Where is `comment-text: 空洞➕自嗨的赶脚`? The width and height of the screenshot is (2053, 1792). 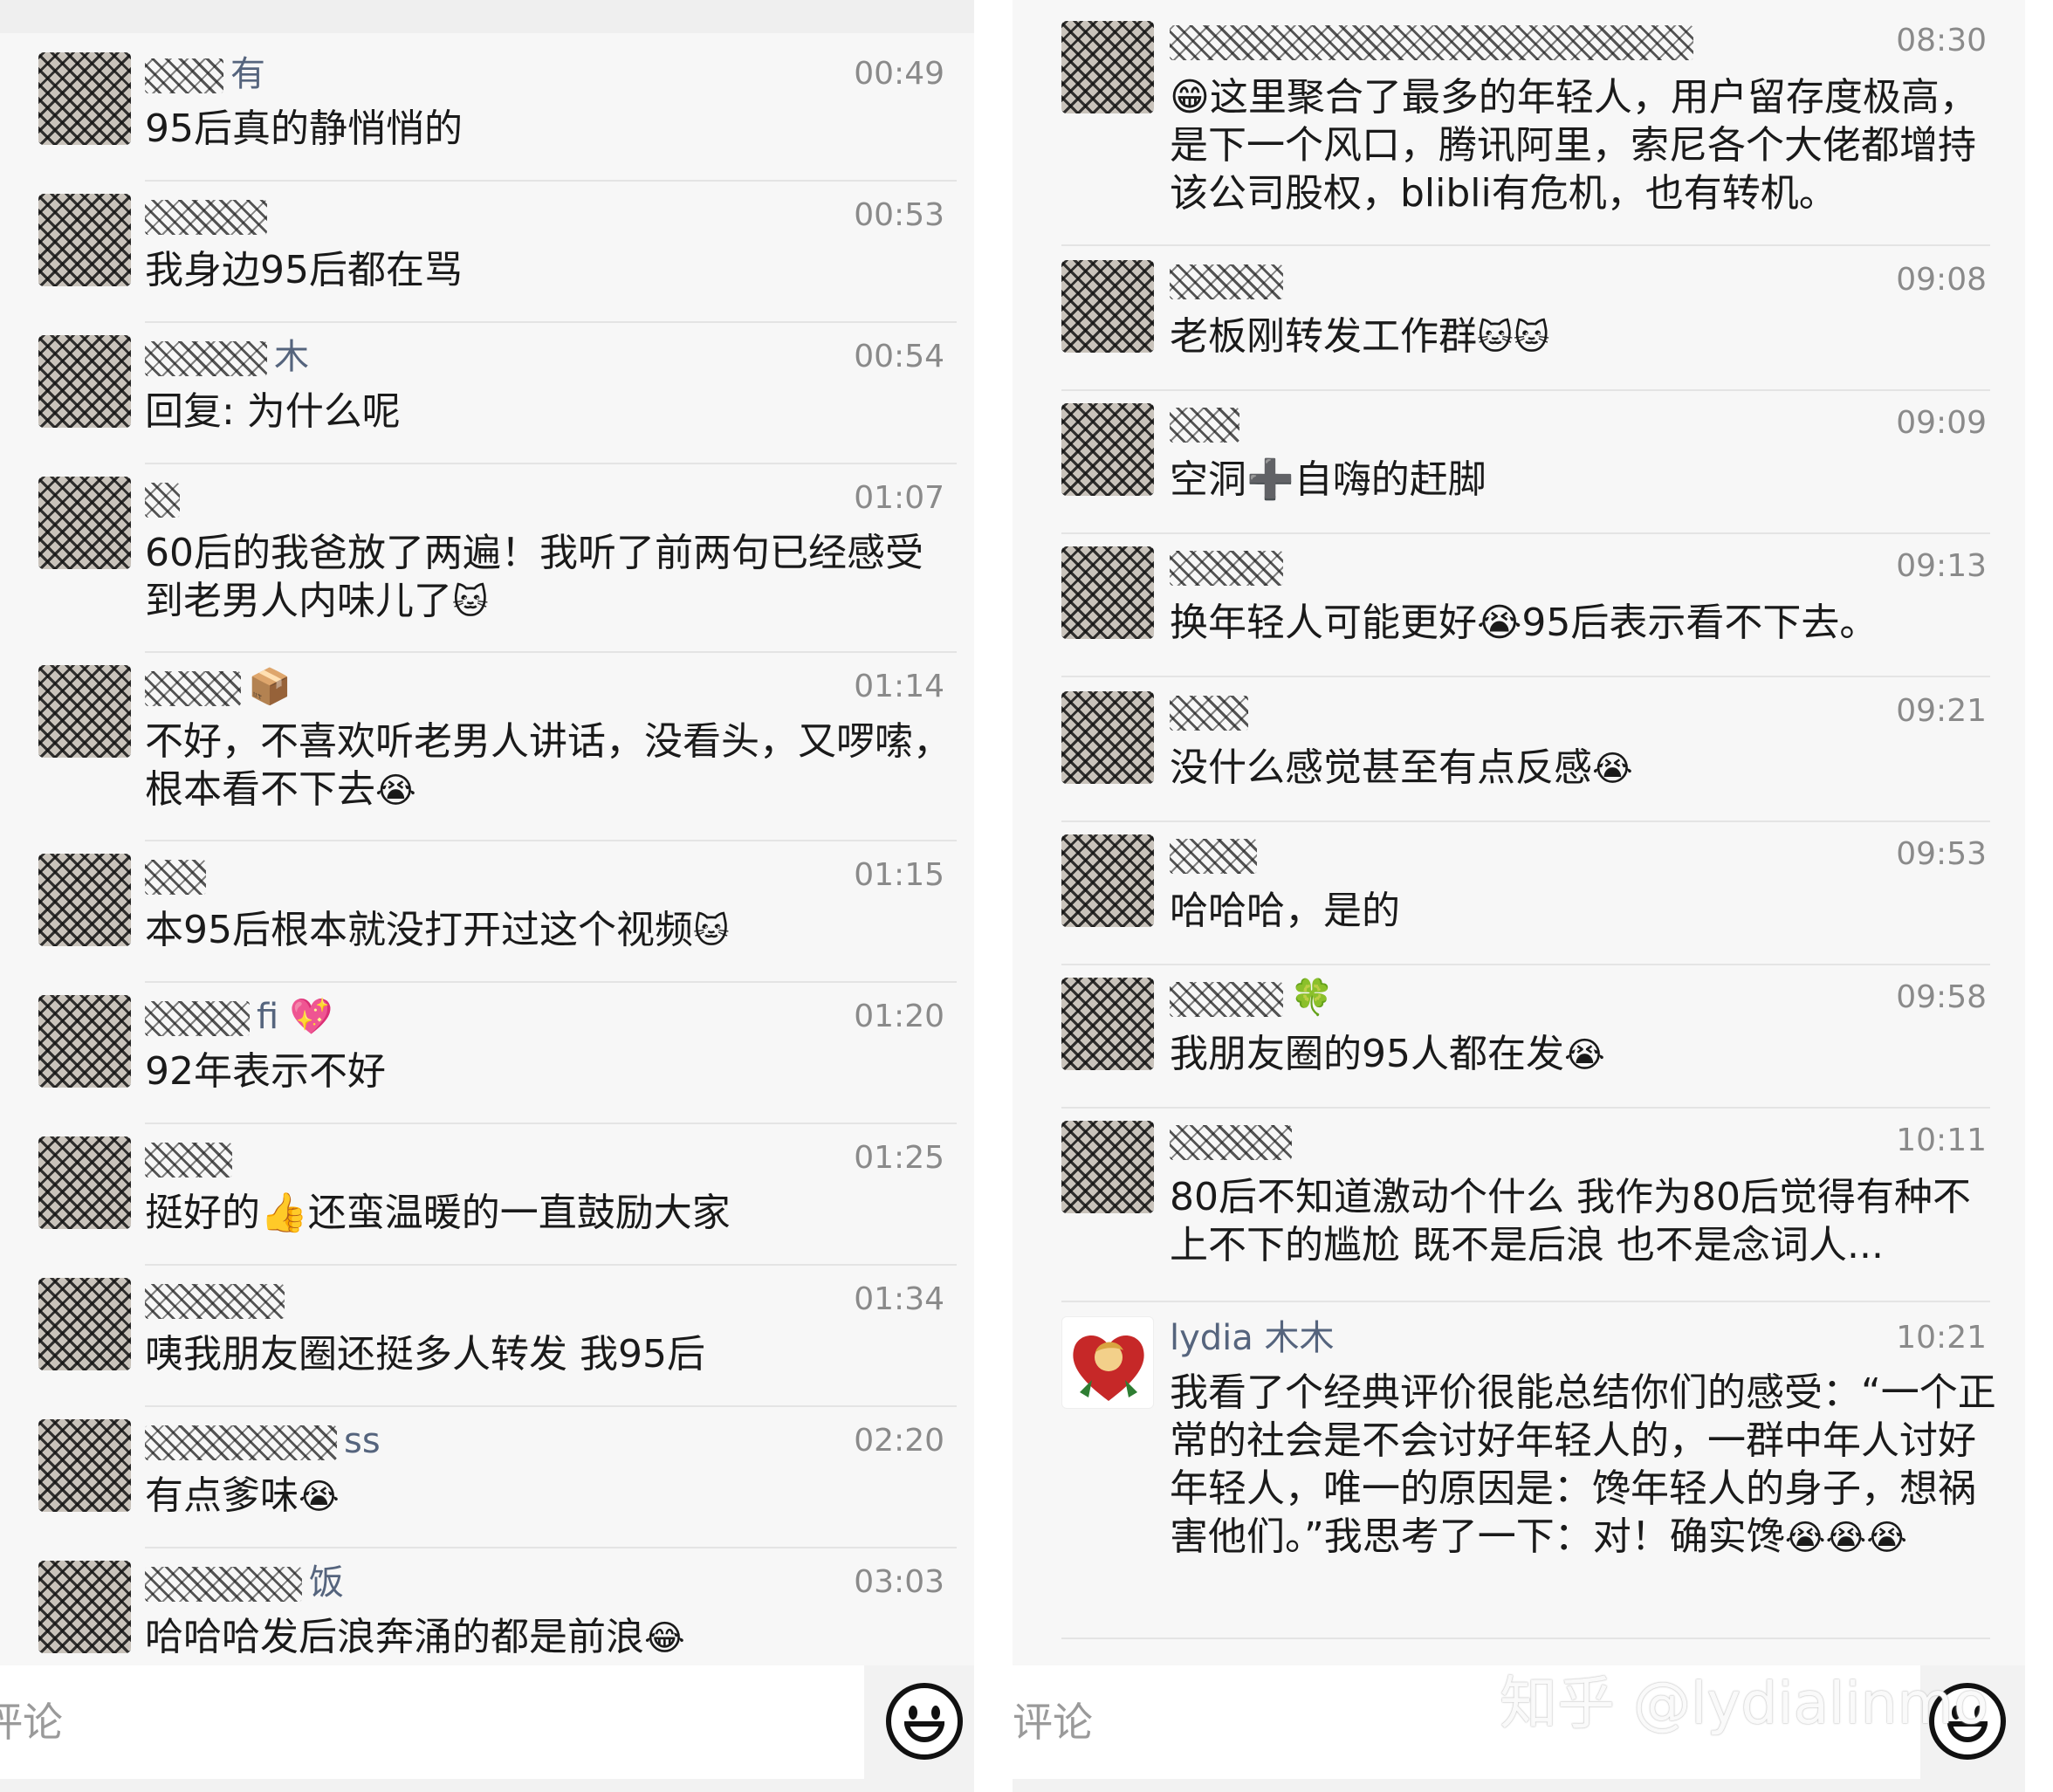
comment-text: 空洞➕自嗨的赶脚 is located at coordinates (1584, 480).